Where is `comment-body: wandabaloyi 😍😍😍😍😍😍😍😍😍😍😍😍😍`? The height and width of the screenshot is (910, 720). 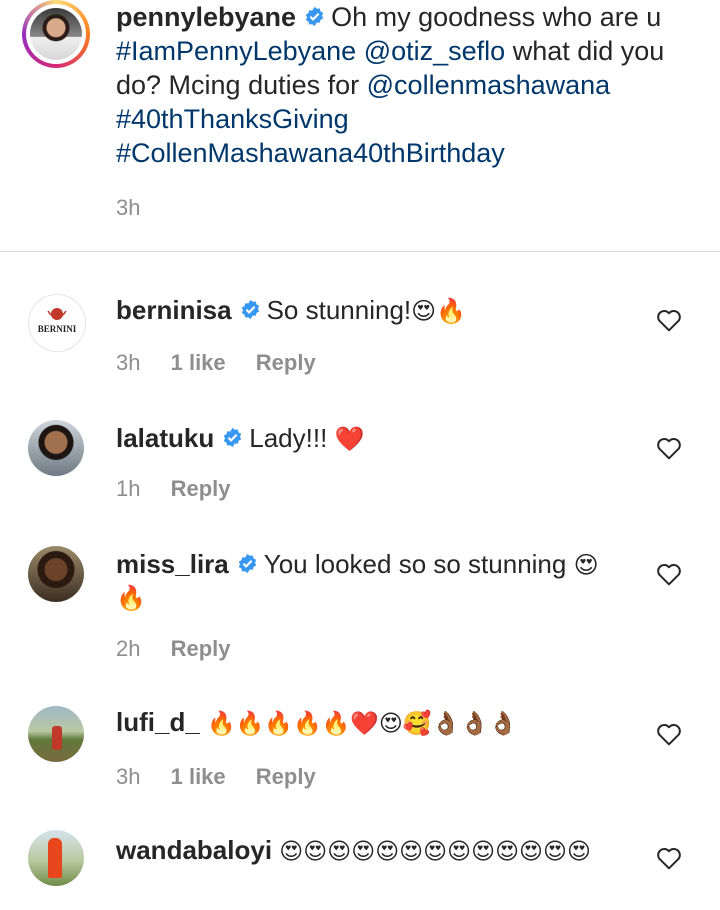 comment-body: wandabaloyi 😍😍😍😍😍😍😍😍😍😍😍😍😍 is located at coordinates (376, 851).